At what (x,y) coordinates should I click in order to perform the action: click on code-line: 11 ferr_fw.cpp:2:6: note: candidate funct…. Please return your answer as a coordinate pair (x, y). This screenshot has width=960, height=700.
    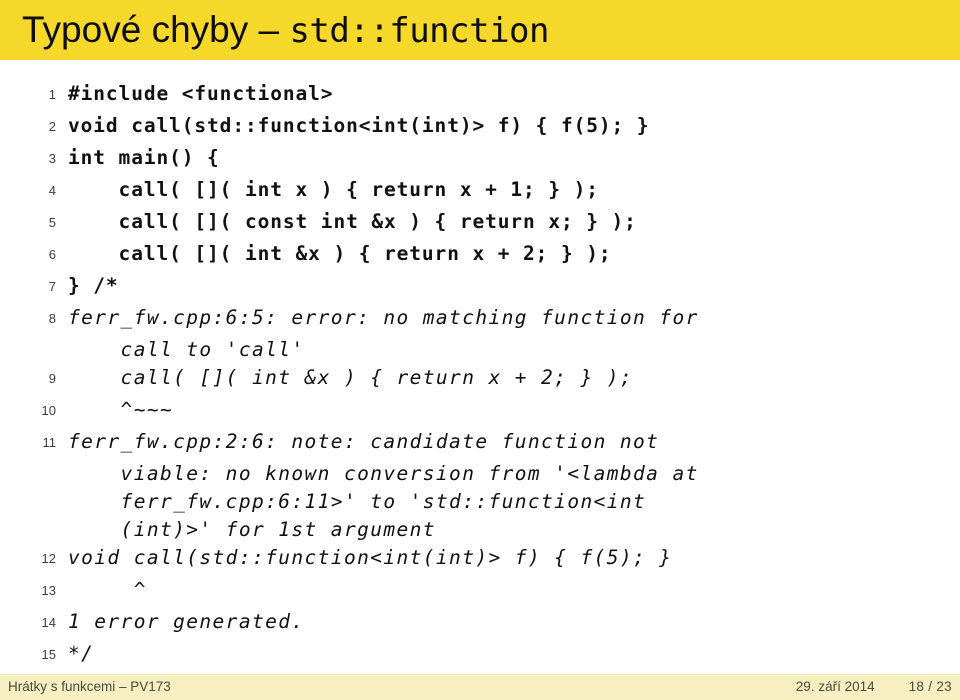
    Looking at the image, I should click on (480, 442).